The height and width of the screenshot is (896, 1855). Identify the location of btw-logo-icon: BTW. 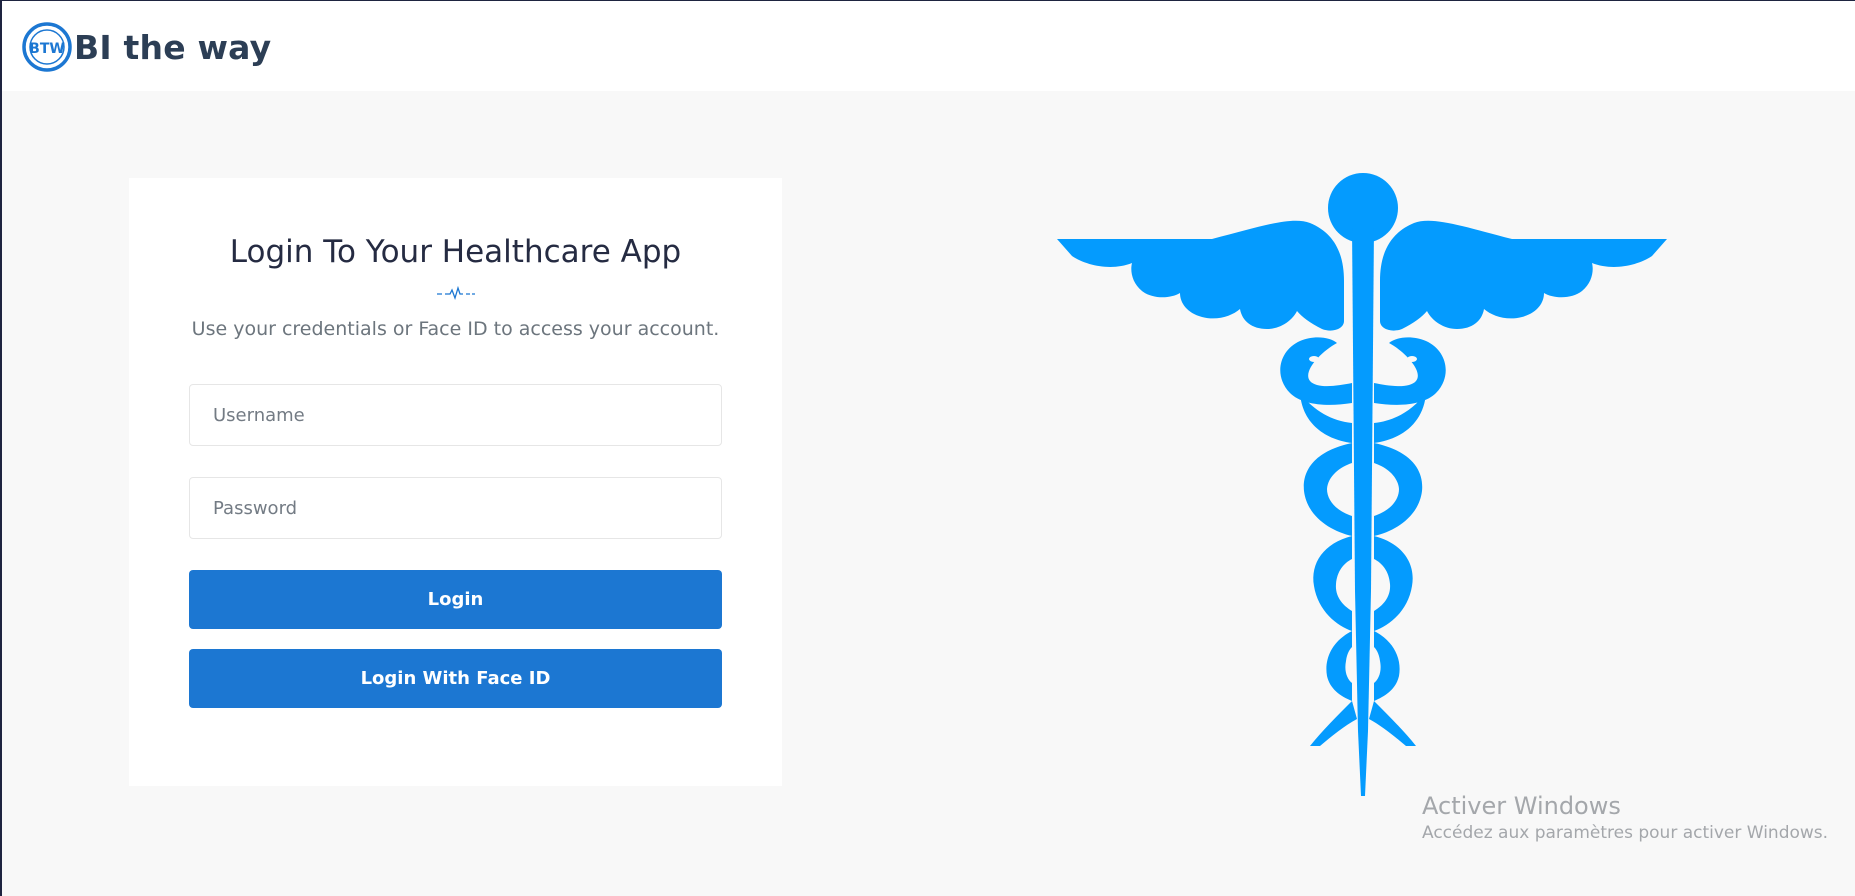
(47, 47).